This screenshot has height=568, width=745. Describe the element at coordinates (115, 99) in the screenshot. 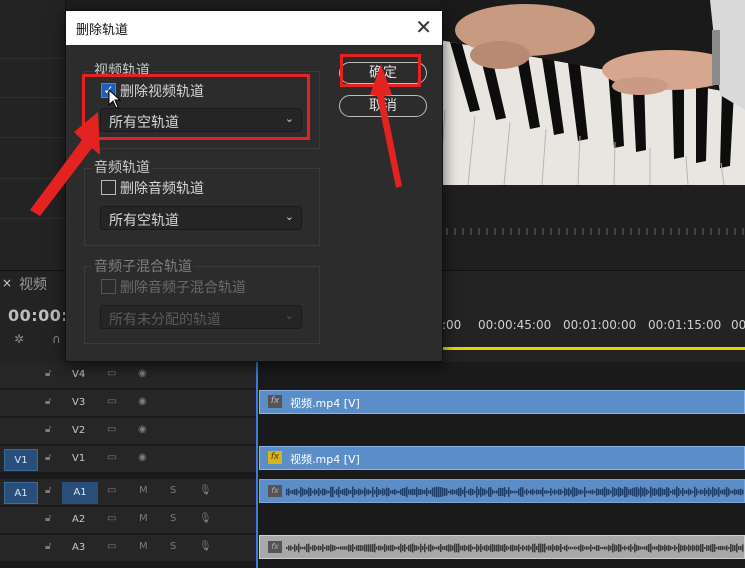

I see `mouse-cursor-icon` at that location.